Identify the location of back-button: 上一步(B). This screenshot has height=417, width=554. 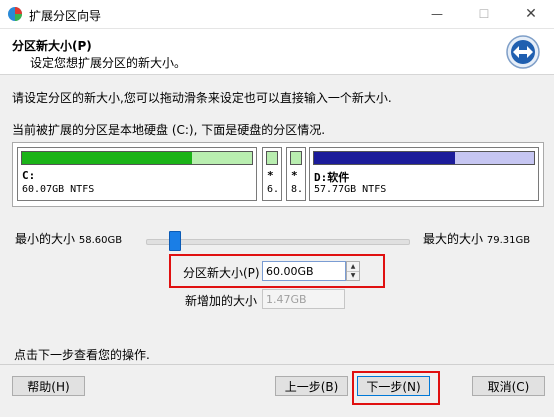
(311, 386).